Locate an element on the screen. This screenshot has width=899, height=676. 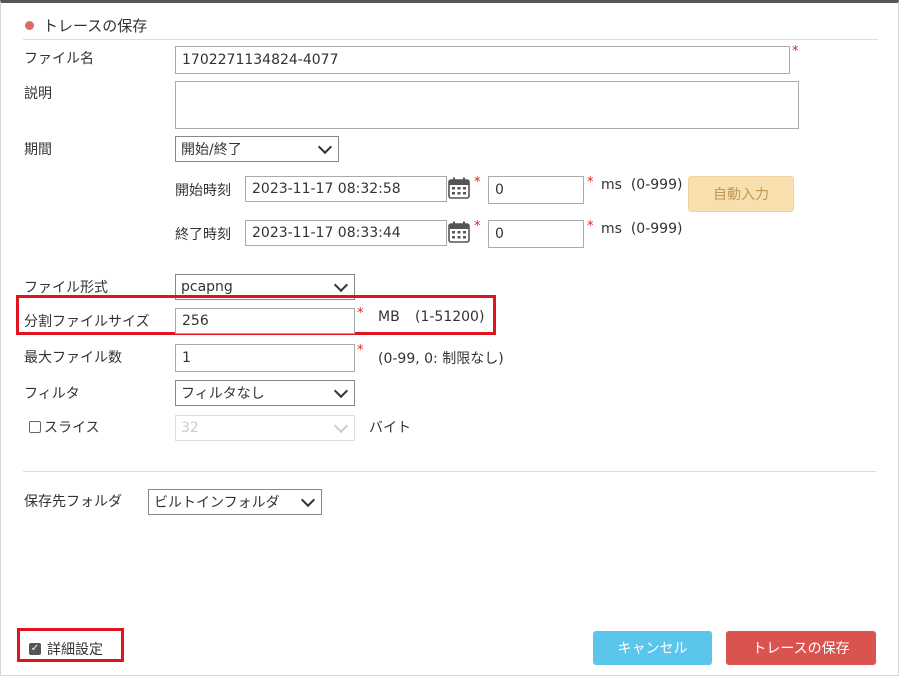
slice-label: スライス is located at coordinates (72, 428).